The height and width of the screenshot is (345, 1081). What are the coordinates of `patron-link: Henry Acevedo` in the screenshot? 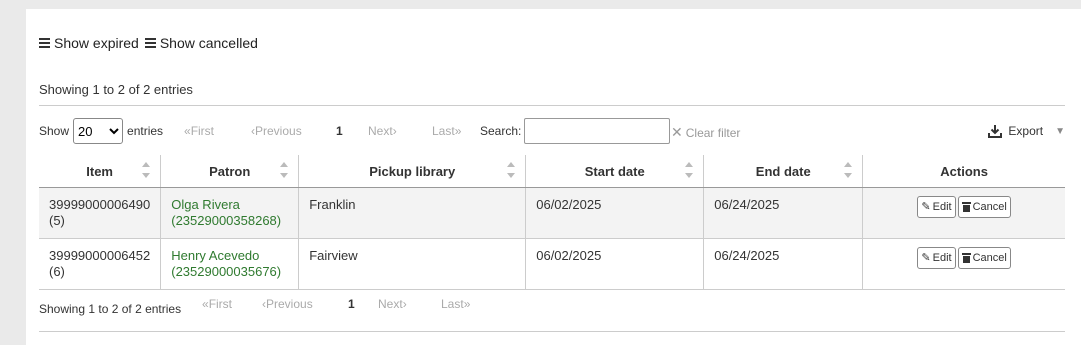 It's located at (229, 256).